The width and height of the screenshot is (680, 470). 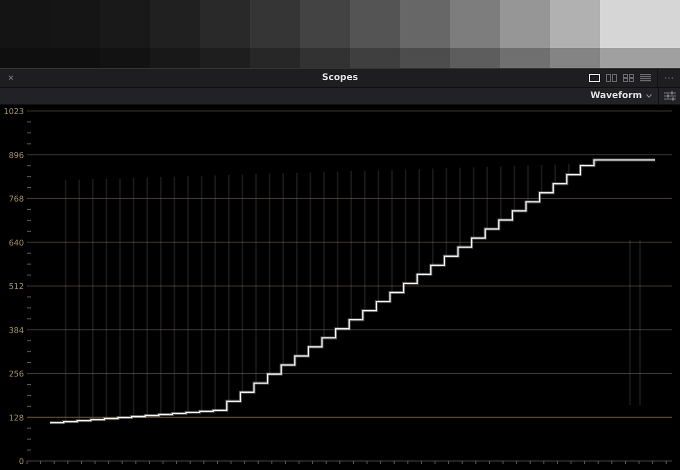 I want to click on close-button: ×, so click(x=11, y=78).